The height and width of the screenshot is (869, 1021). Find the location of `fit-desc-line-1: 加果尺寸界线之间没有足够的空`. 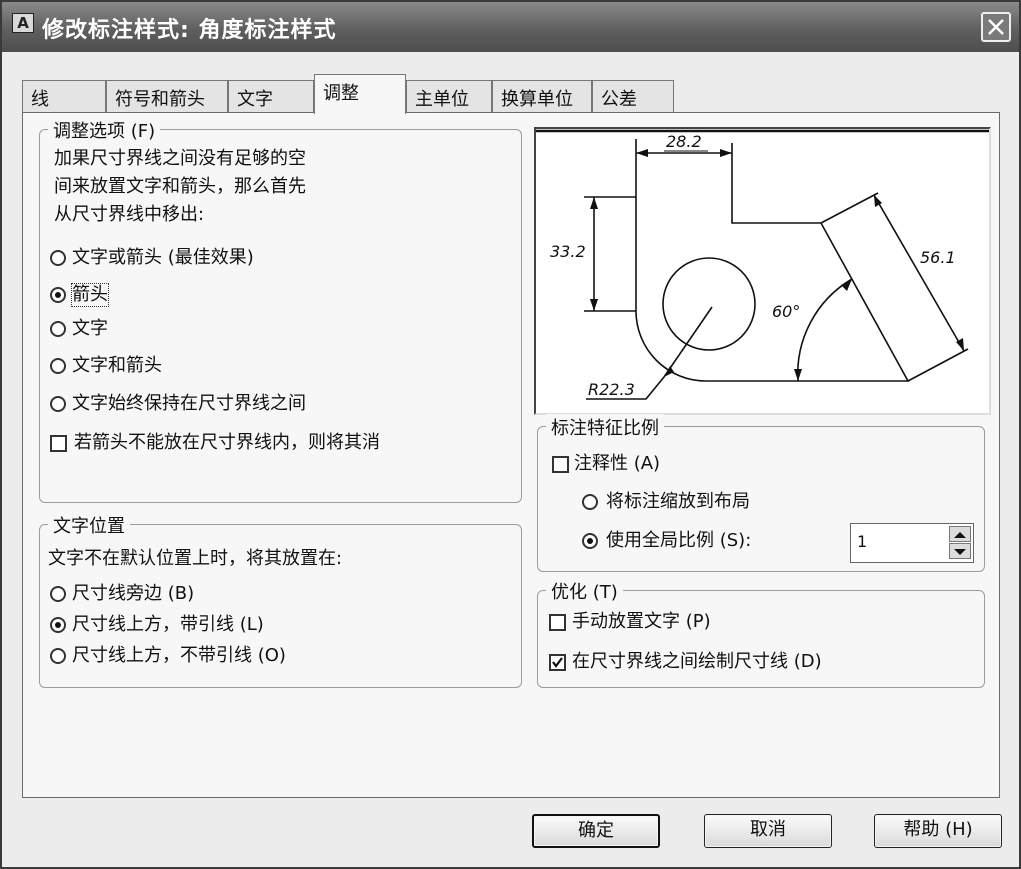

fit-desc-line-1: 加果尺寸界线之间没有足够的空 is located at coordinates (180, 158).